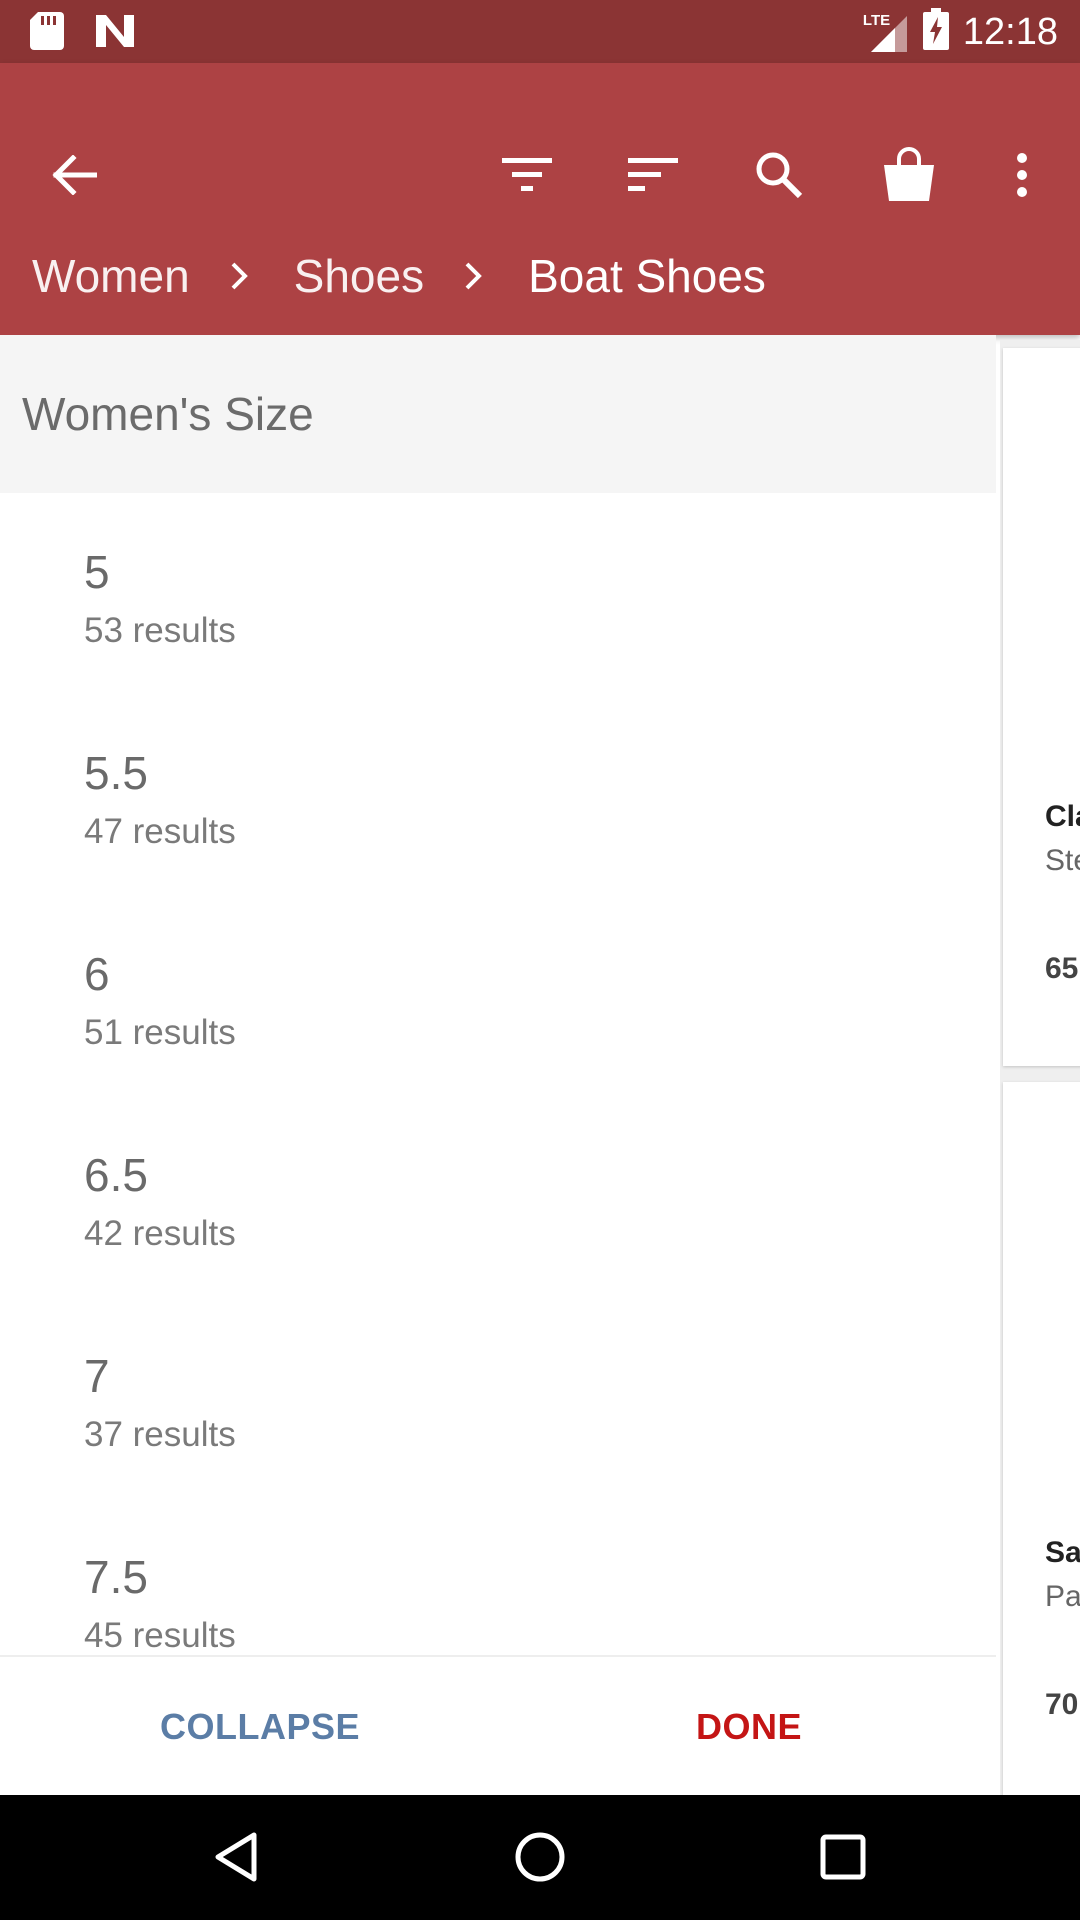 This screenshot has height=1920, width=1080. Describe the element at coordinates (160, 1032) in the screenshot. I see `size-result-count: 51 results` at that location.